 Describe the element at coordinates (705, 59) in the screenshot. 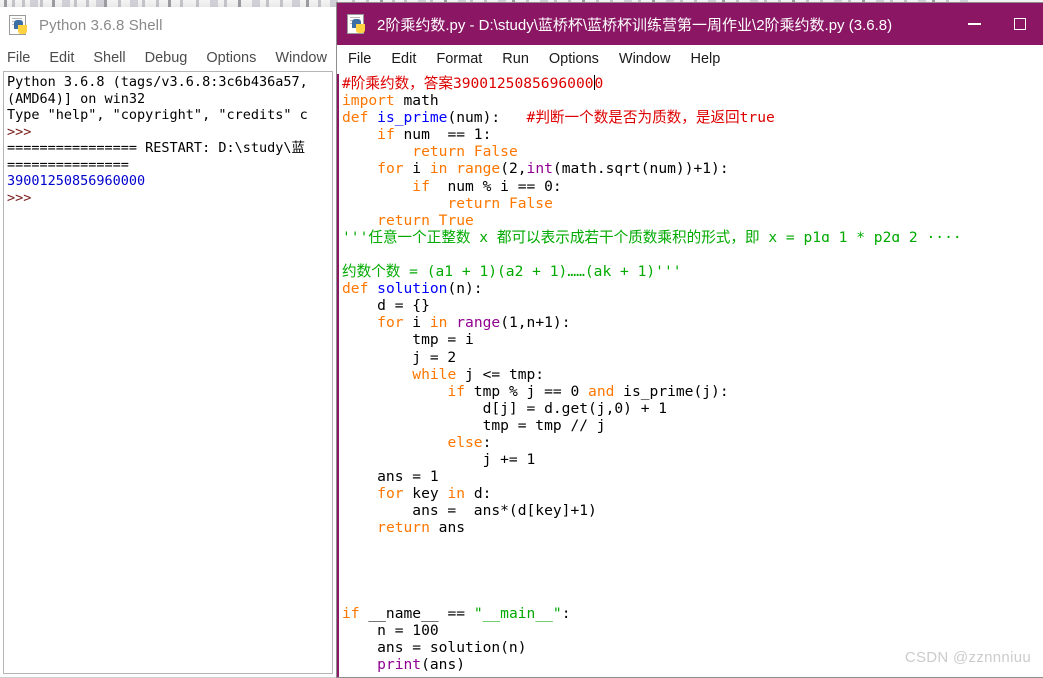

I see `editor-menu-item-help: Help` at that location.